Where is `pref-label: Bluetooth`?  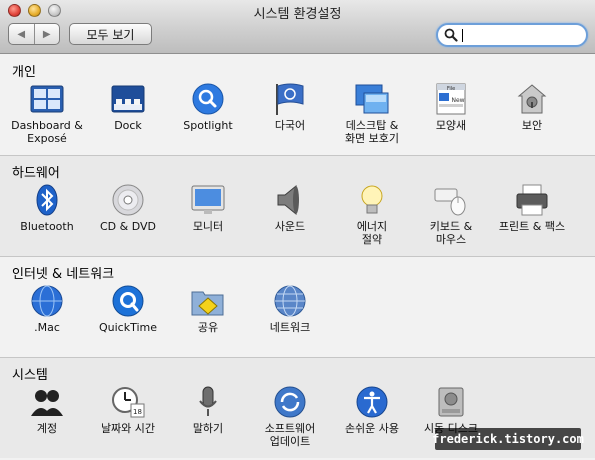 pref-label: Bluetooth is located at coordinates (47, 226).